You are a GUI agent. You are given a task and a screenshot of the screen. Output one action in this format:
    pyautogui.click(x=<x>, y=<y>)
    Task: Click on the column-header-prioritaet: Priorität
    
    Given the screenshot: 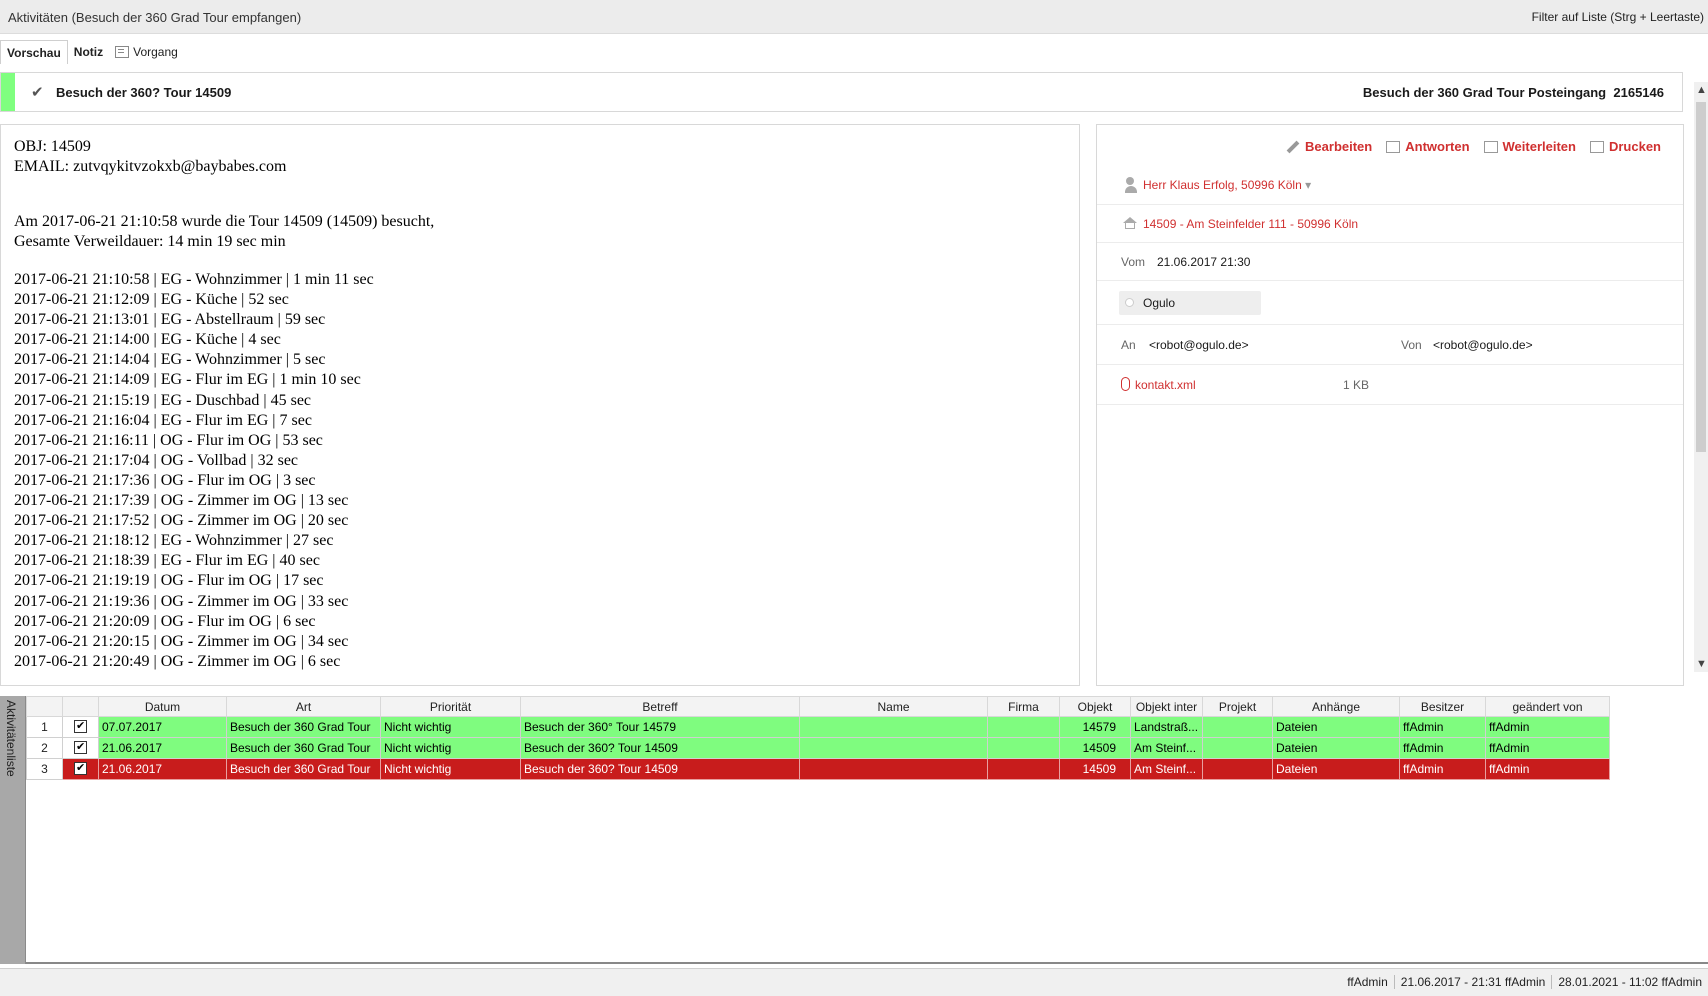 What is the action you would take?
    pyautogui.click(x=450, y=706)
    